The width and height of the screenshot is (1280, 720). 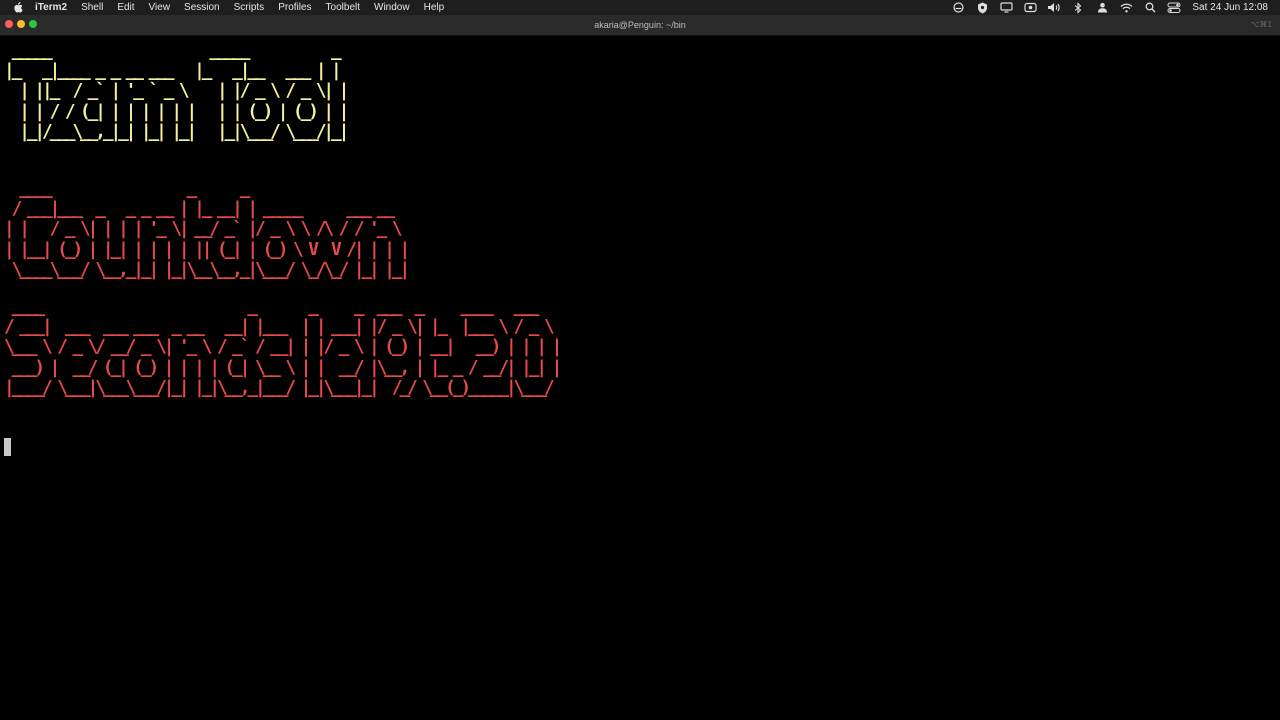 What do you see at coordinates (1078, 7) in the screenshot?
I see `bluetooth-icon` at bounding box center [1078, 7].